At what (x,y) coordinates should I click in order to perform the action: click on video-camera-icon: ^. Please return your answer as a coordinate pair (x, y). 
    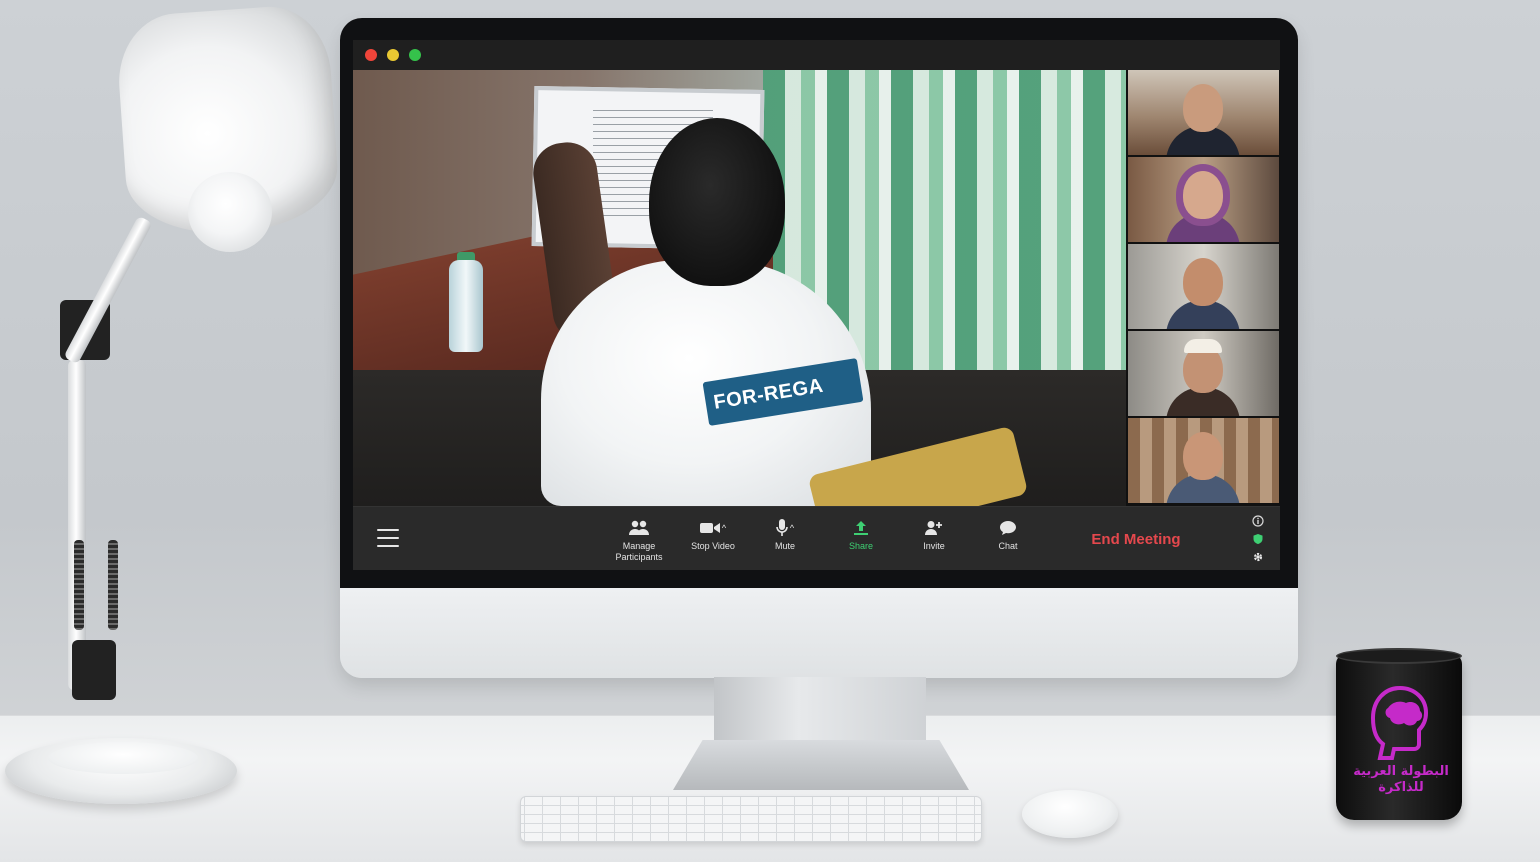
    Looking at the image, I should click on (712, 528).